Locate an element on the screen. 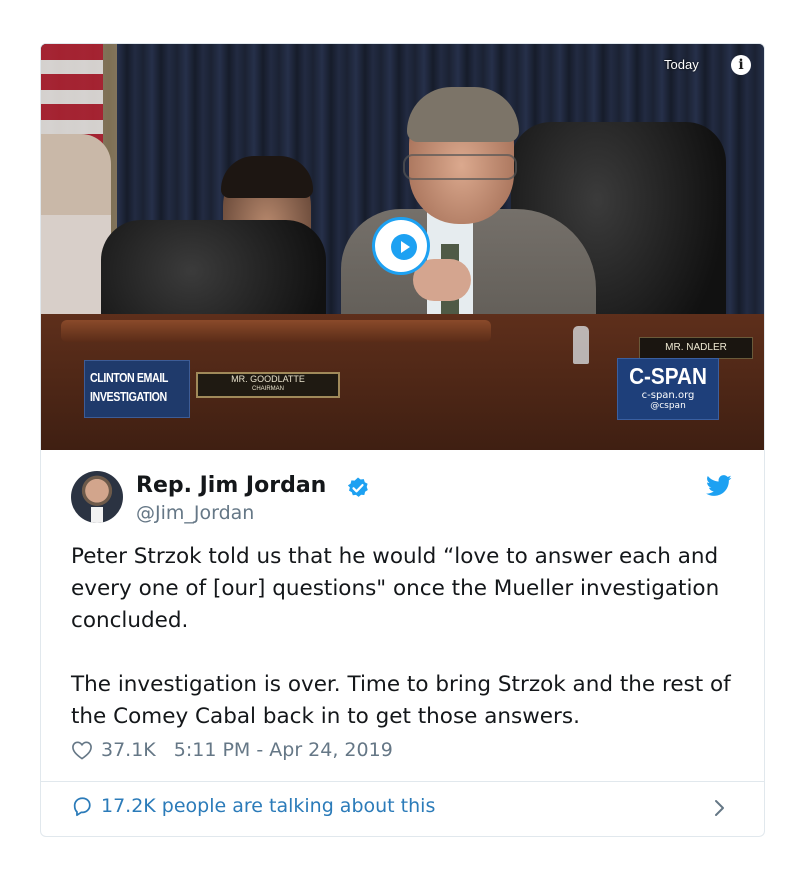 This screenshot has width=800, height=869. water-bottle is located at coordinates (581, 345).